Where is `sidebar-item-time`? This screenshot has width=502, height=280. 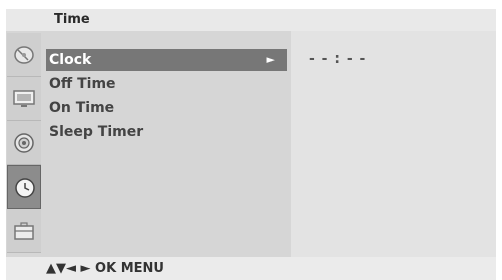
sidebar-item-time is located at coordinates (24, 187).